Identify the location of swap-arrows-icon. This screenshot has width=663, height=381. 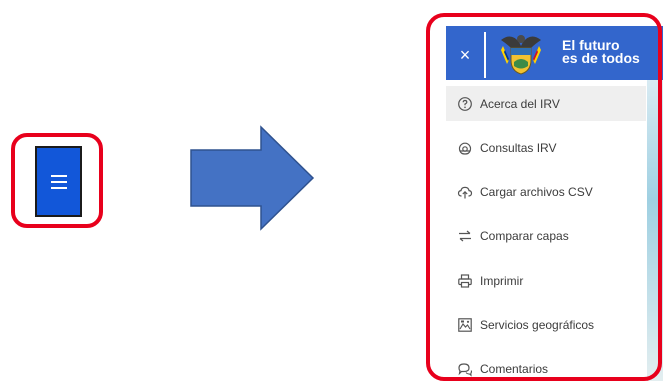
(465, 236).